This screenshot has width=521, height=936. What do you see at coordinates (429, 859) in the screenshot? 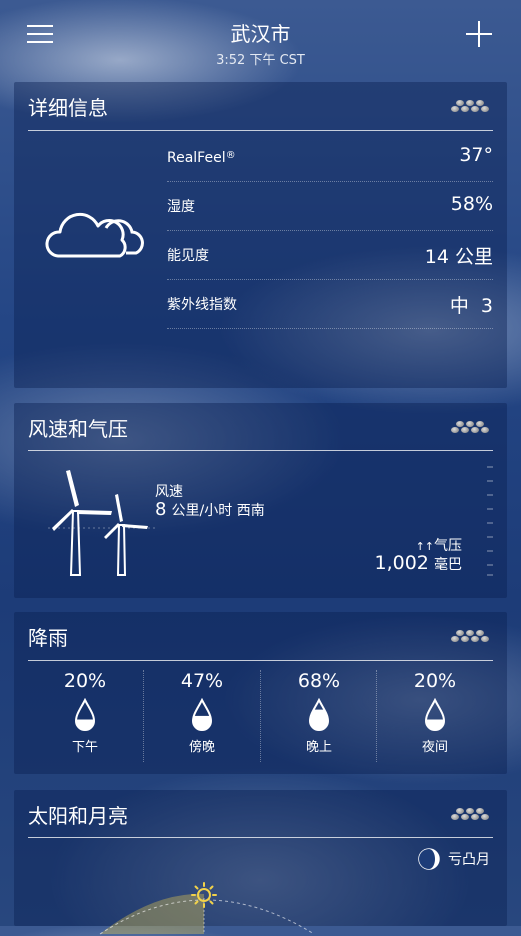
I see `moon-phase-icon` at bounding box center [429, 859].